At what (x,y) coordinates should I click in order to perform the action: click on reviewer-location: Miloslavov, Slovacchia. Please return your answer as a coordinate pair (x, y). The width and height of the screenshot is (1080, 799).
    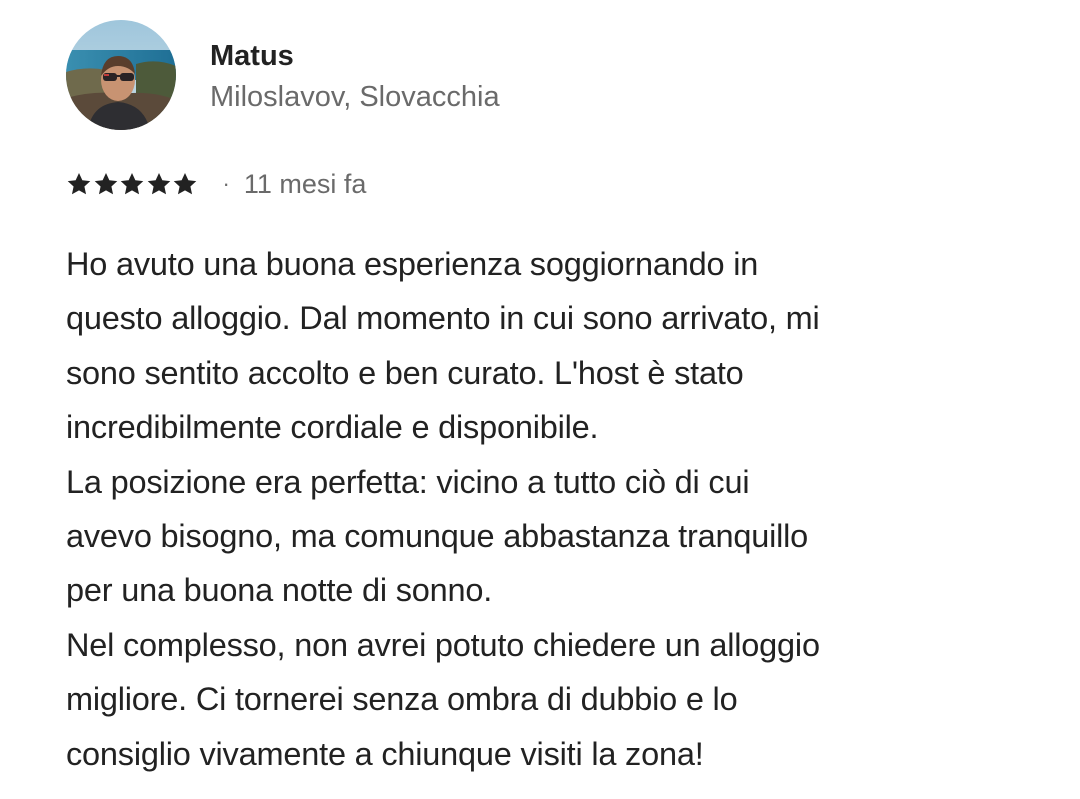
    Looking at the image, I should click on (355, 97).